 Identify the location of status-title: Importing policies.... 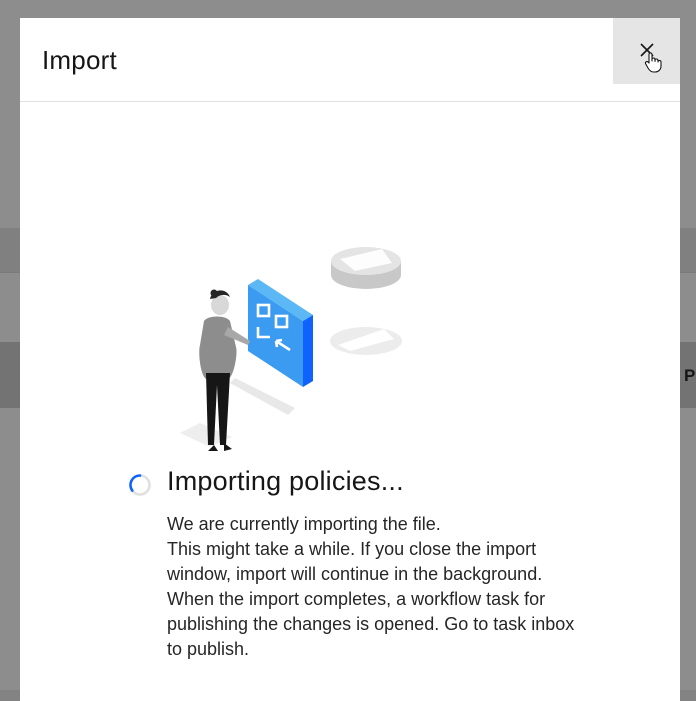
(285, 481).